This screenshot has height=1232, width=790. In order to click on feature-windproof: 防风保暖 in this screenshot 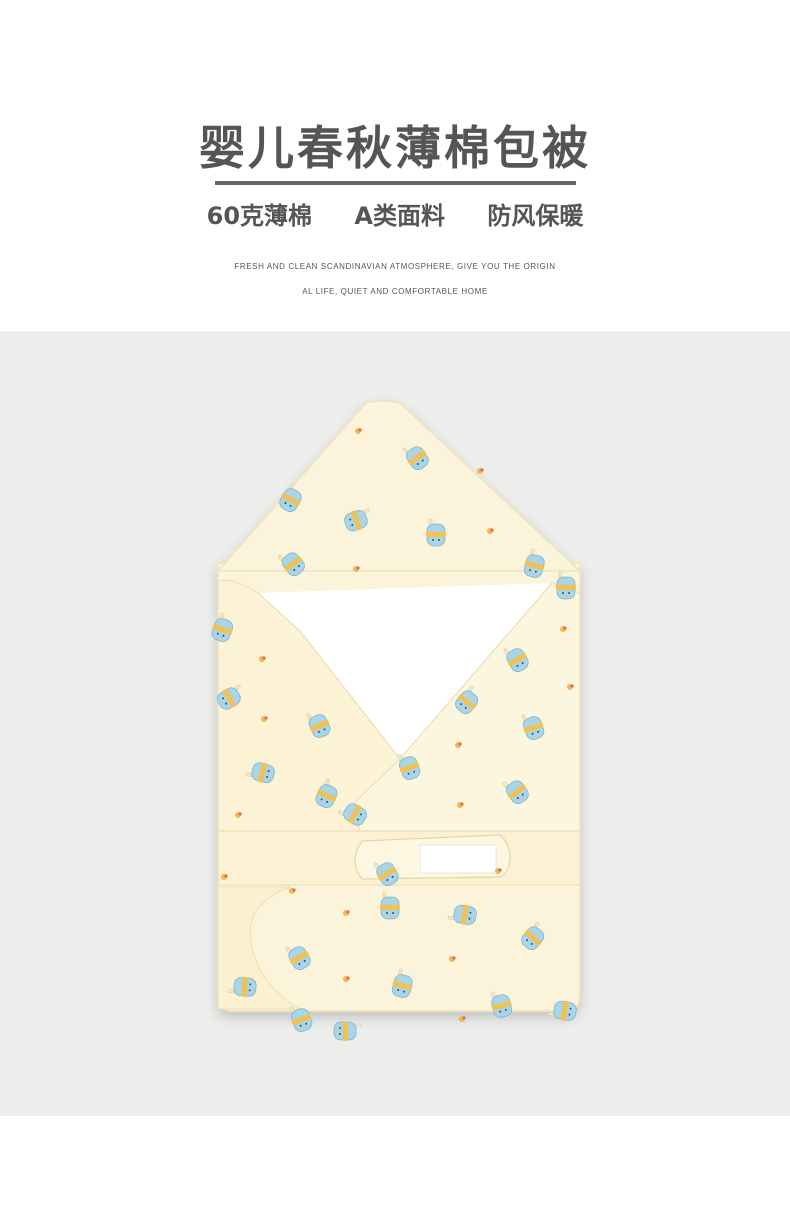, I will do `click(535, 216)`.